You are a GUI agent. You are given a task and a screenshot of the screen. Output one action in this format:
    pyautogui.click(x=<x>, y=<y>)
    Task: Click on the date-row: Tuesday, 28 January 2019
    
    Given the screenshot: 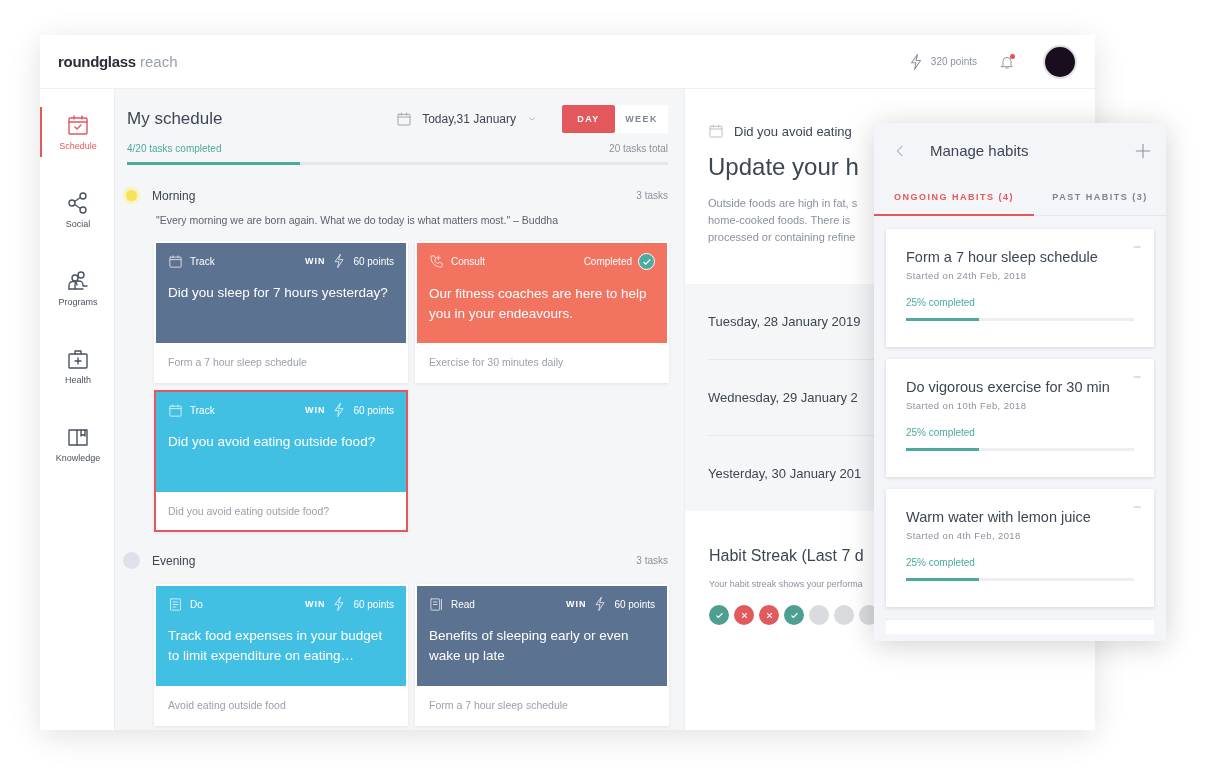 What is the action you would take?
    pyautogui.click(x=784, y=321)
    